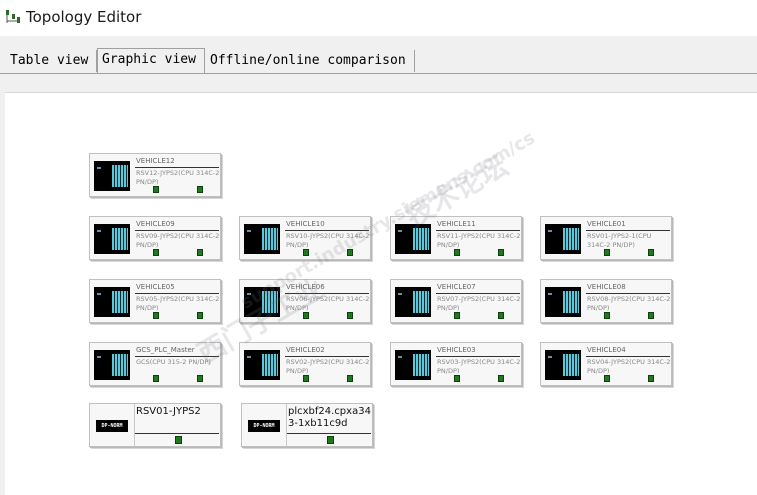  Describe the element at coordinates (155, 287) in the screenshot. I see `station-name: VEHICLE05` at that location.